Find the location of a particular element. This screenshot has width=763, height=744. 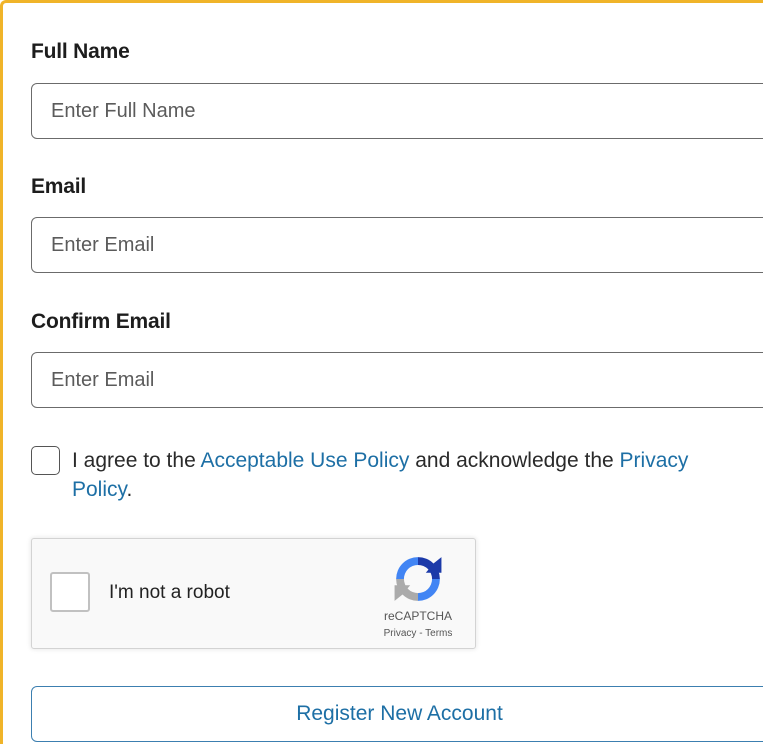

full-name-label: Full Name is located at coordinates (80, 51).